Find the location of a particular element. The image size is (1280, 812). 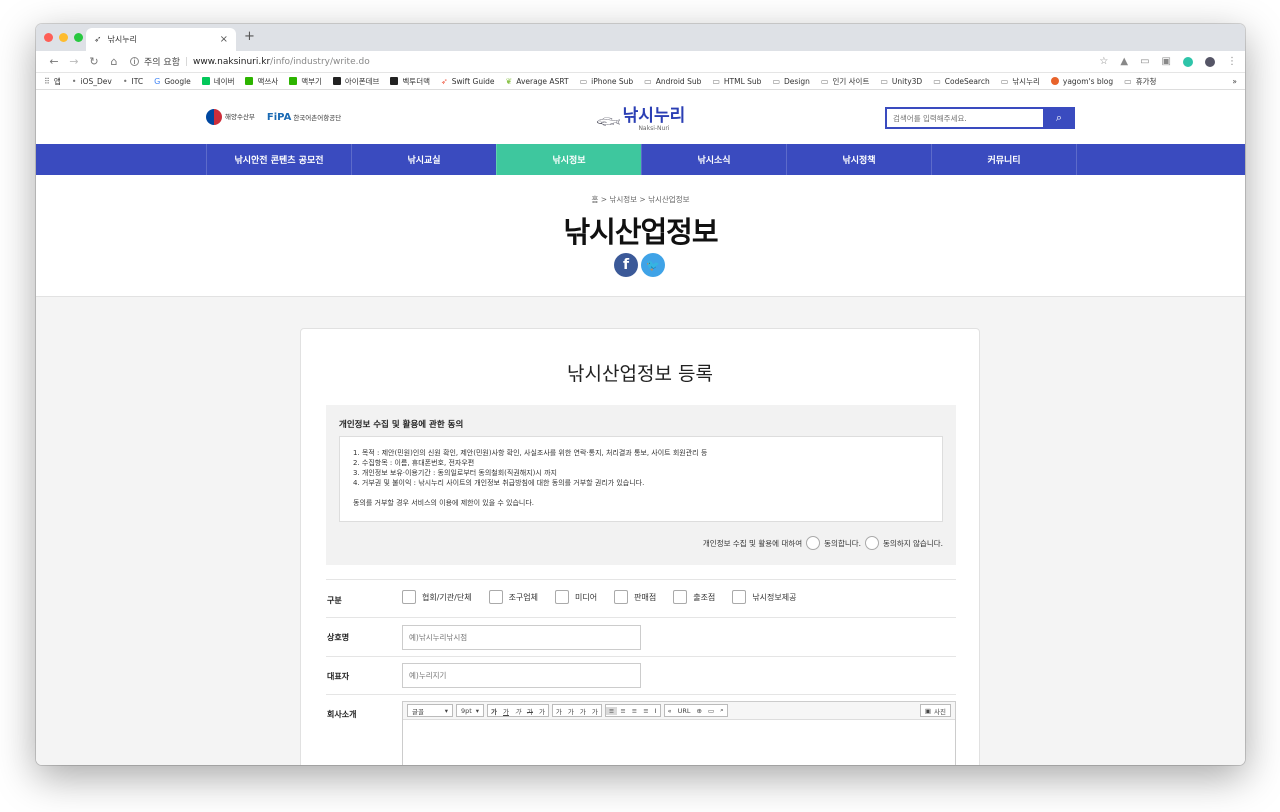

site-search: ⌕ is located at coordinates (980, 118).